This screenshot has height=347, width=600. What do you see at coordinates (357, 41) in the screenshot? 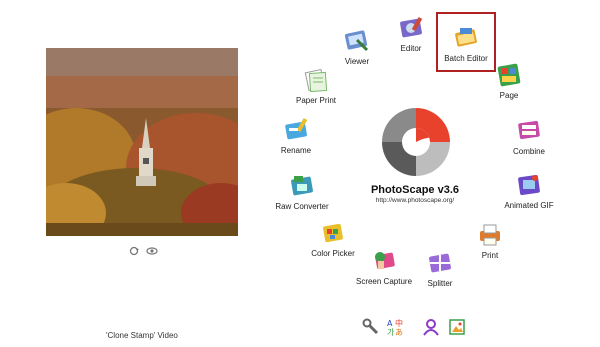
I see `viewer-icon` at bounding box center [357, 41].